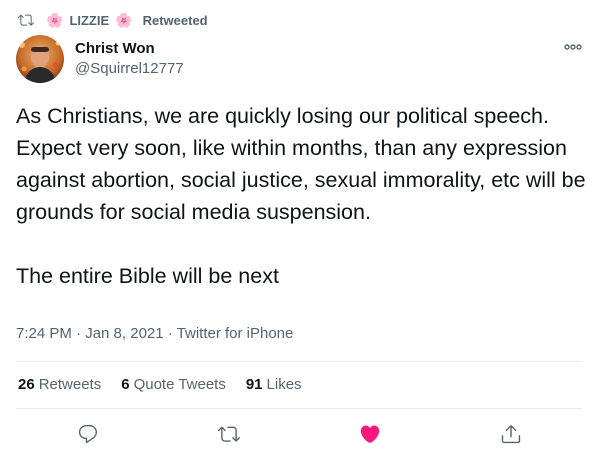  Describe the element at coordinates (299, 436) in the screenshot. I see `action-bar` at that location.